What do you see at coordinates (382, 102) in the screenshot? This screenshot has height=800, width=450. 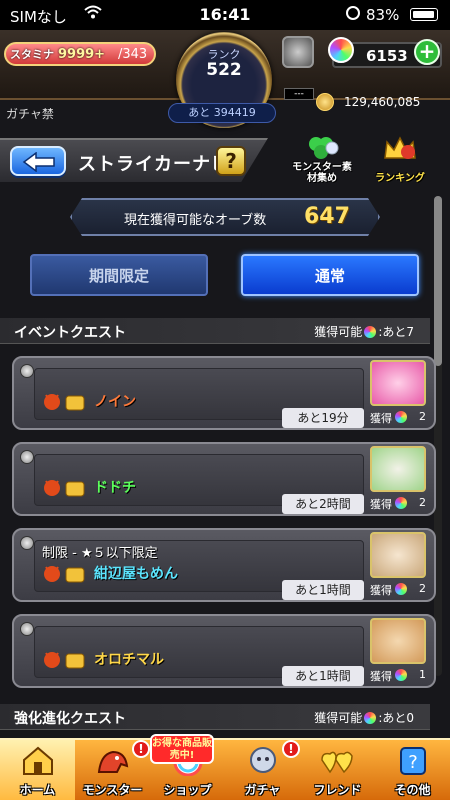 I see `coin-value: 129,460,085` at bounding box center [382, 102].